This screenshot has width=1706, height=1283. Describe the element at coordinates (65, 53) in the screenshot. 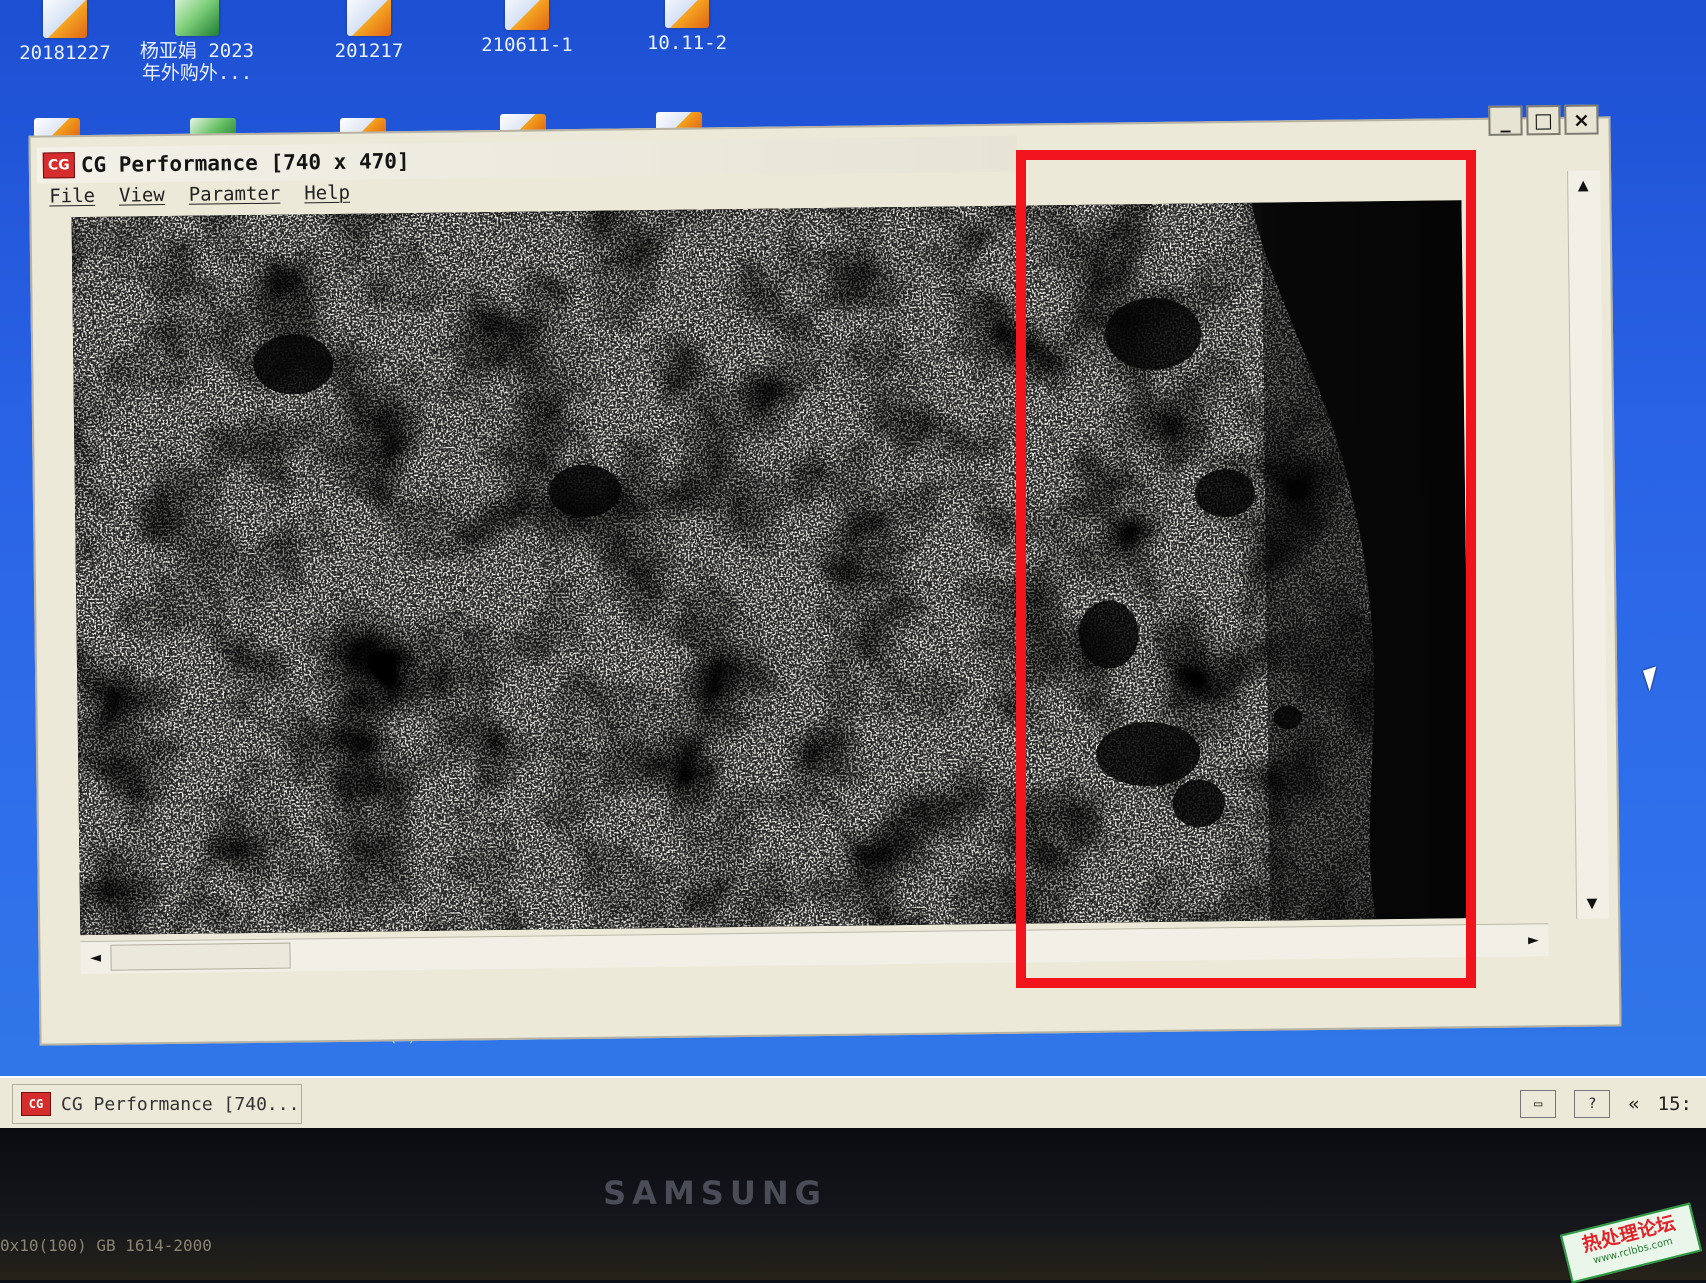

I see `desktop-icon-label: 20181227` at that location.